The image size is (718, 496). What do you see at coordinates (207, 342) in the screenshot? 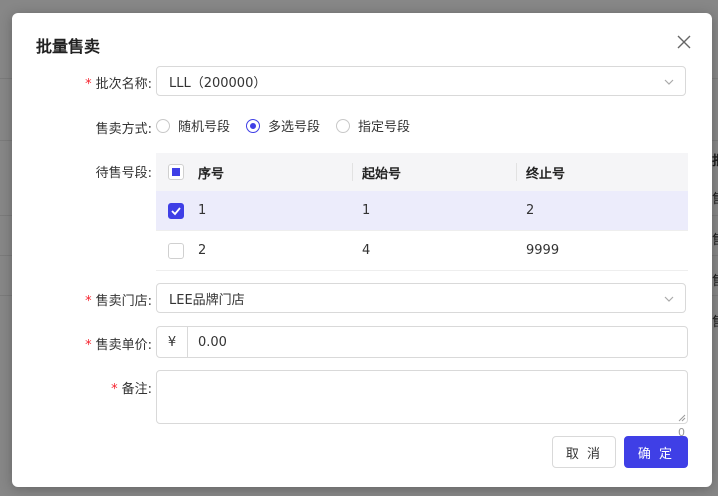
I see `price-input: 0.00` at bounding box center [207, 342].